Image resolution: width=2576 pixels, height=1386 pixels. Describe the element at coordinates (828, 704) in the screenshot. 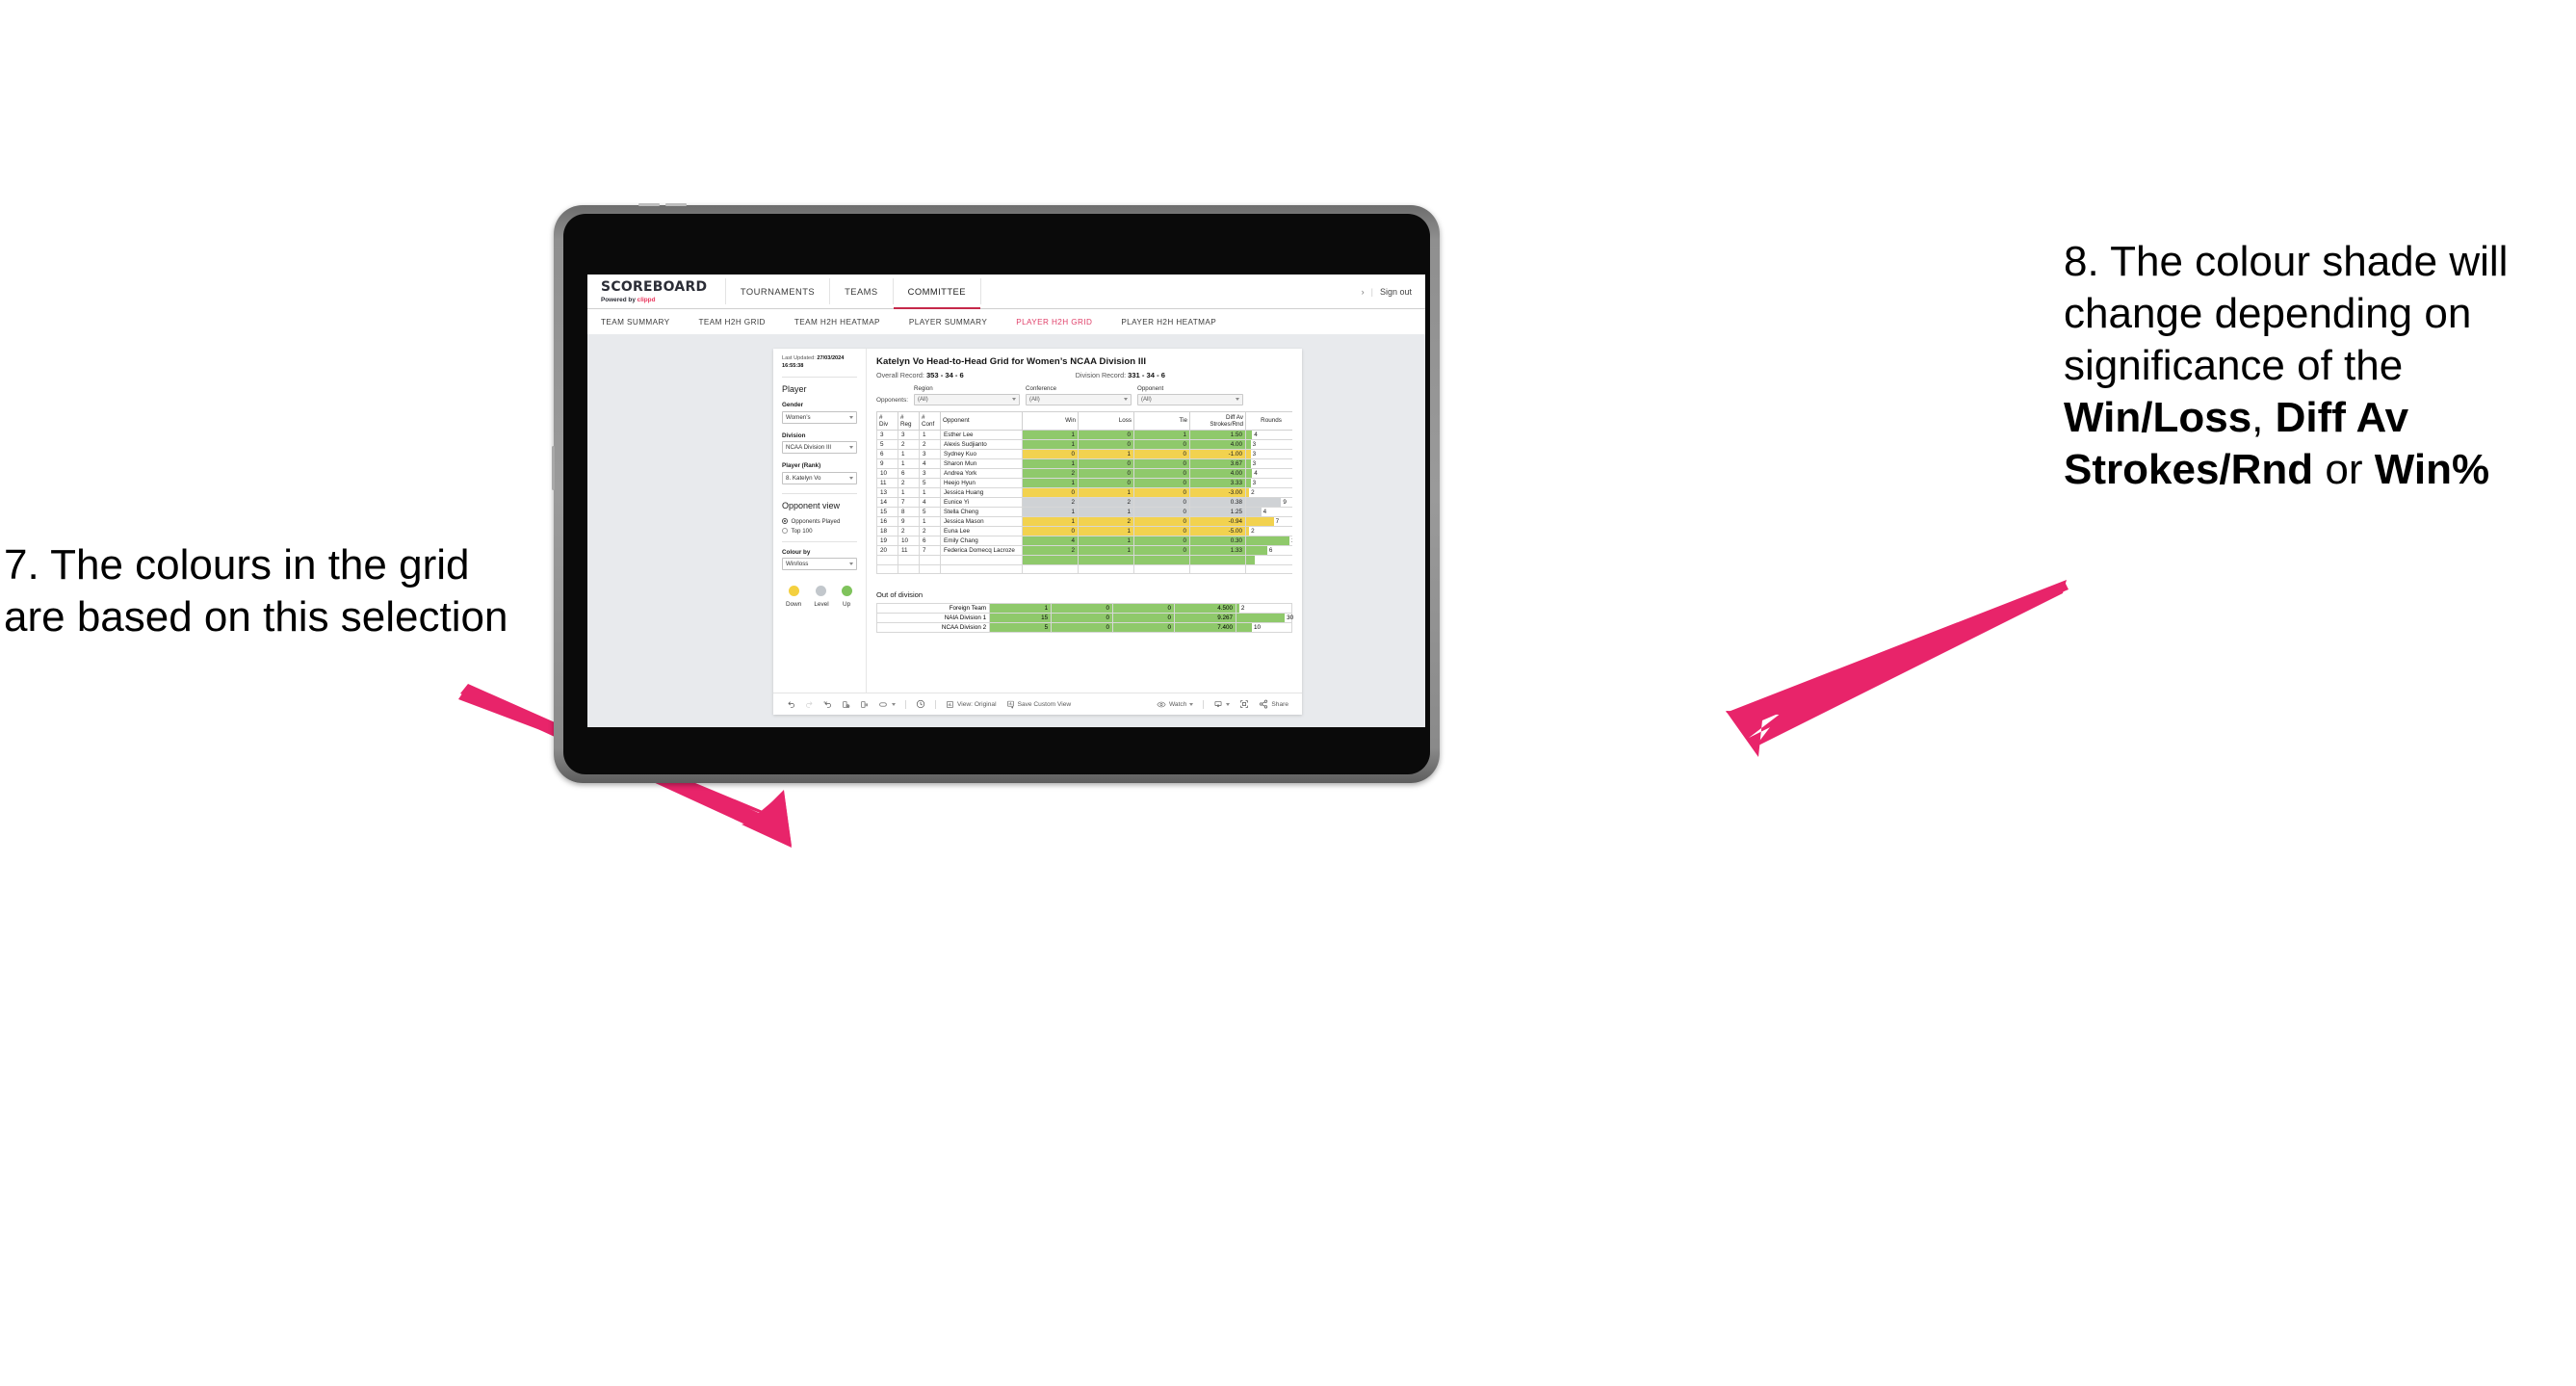

I see `revert-button` at that location.